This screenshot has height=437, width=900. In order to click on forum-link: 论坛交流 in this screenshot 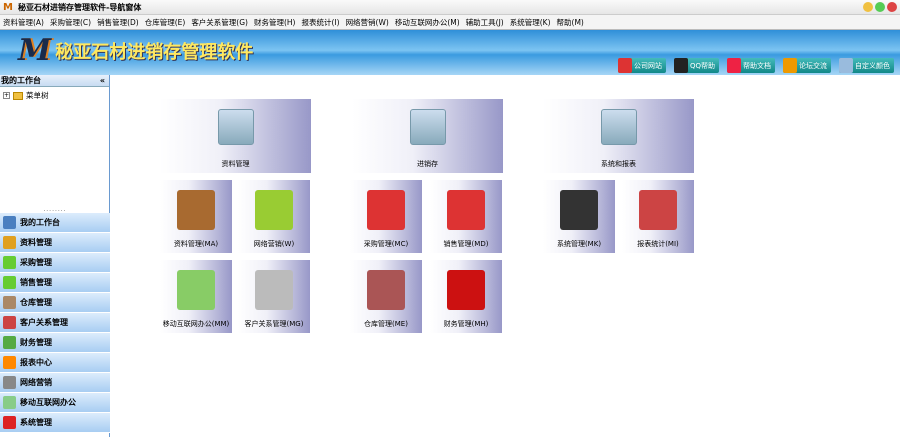, I will do `click(807, 65)`.